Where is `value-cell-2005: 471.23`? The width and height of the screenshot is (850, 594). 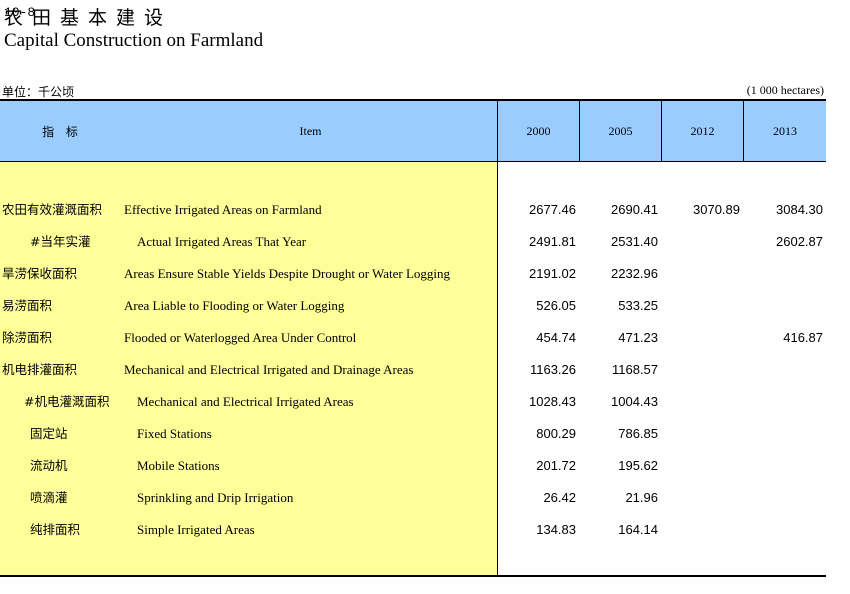
value-cell-2005: 471.23 is located at coordinates (638, 337).